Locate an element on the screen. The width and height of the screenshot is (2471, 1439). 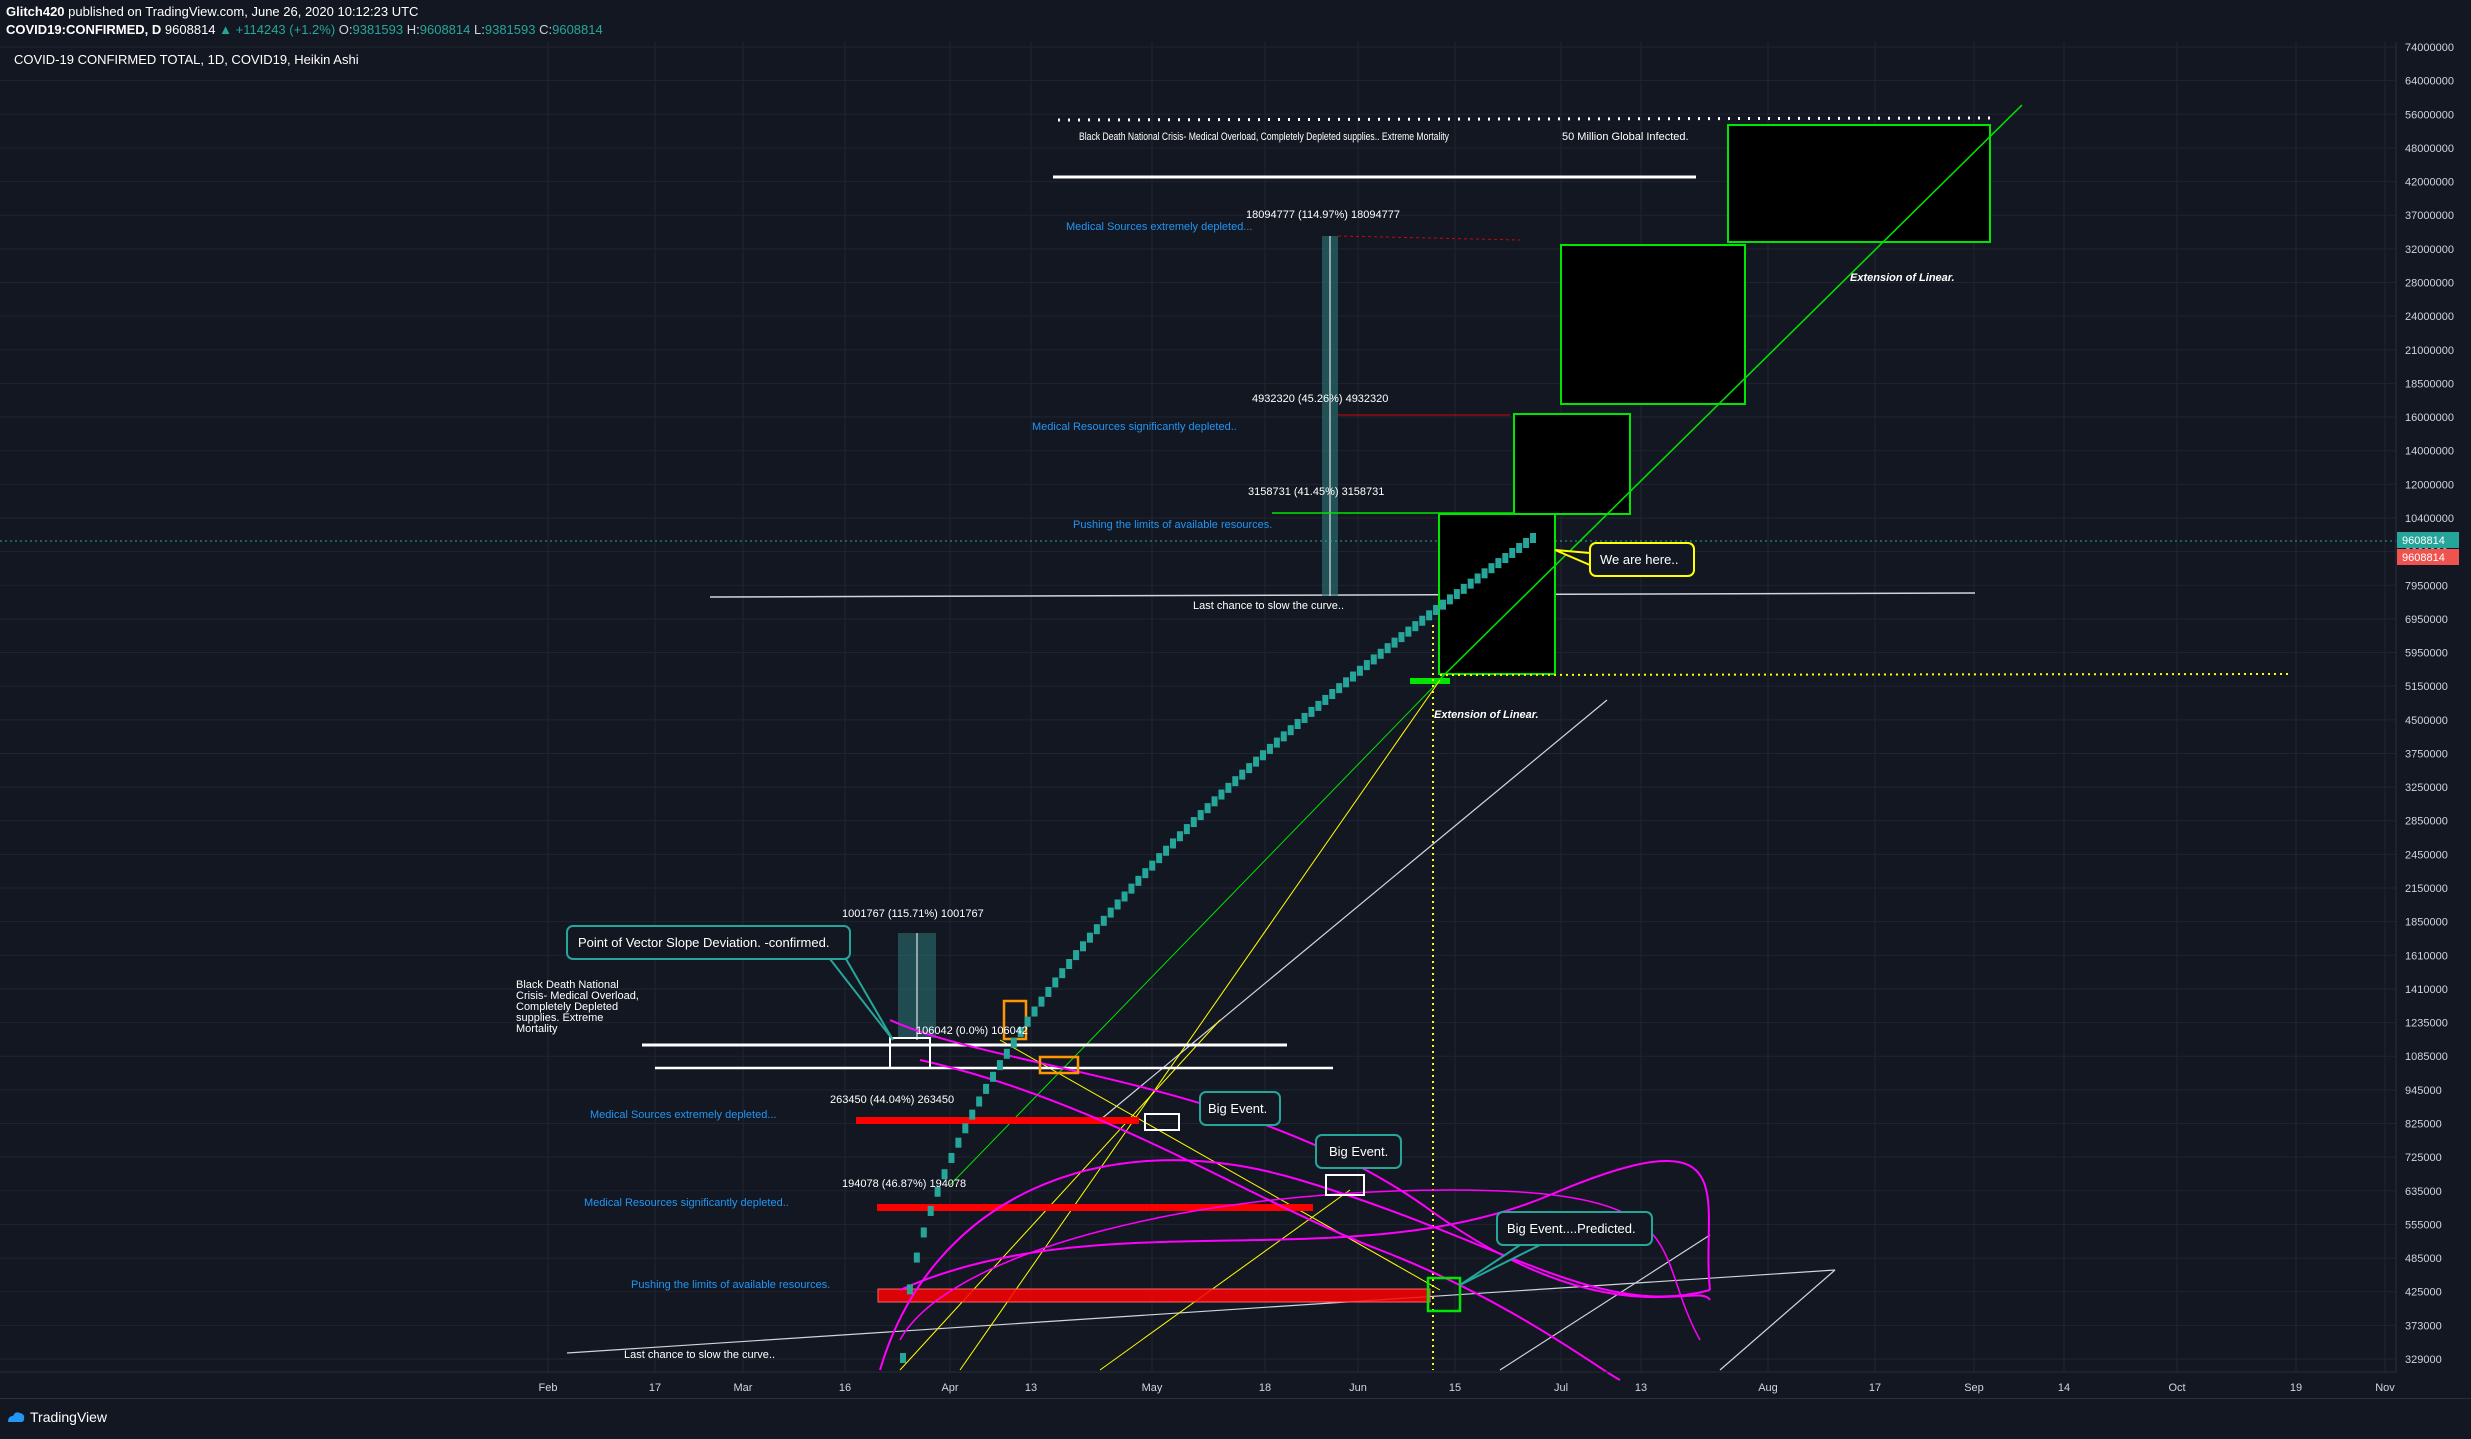
footer: TradingView is located at coordinates (1235, 1418).